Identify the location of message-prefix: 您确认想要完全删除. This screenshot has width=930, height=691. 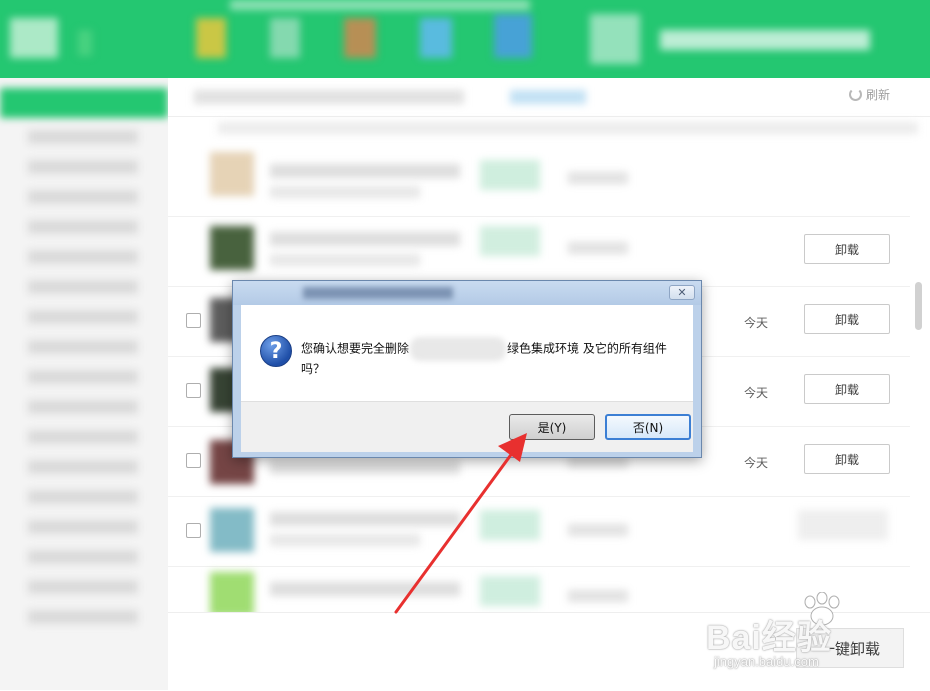
(355, 348).